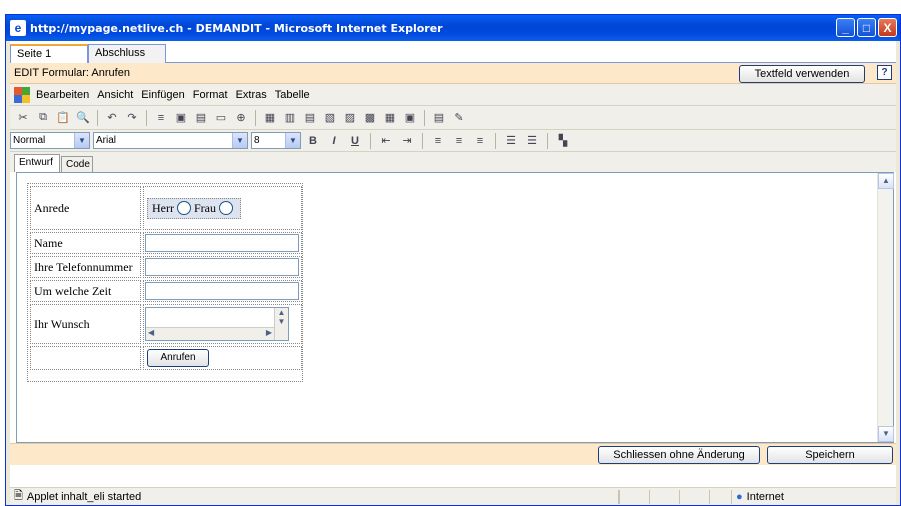  What do you see at coordinates (162, 95) in the screenshot?
I see `menu-einfuegen: Einfügen` at bounding box center [162, 95].